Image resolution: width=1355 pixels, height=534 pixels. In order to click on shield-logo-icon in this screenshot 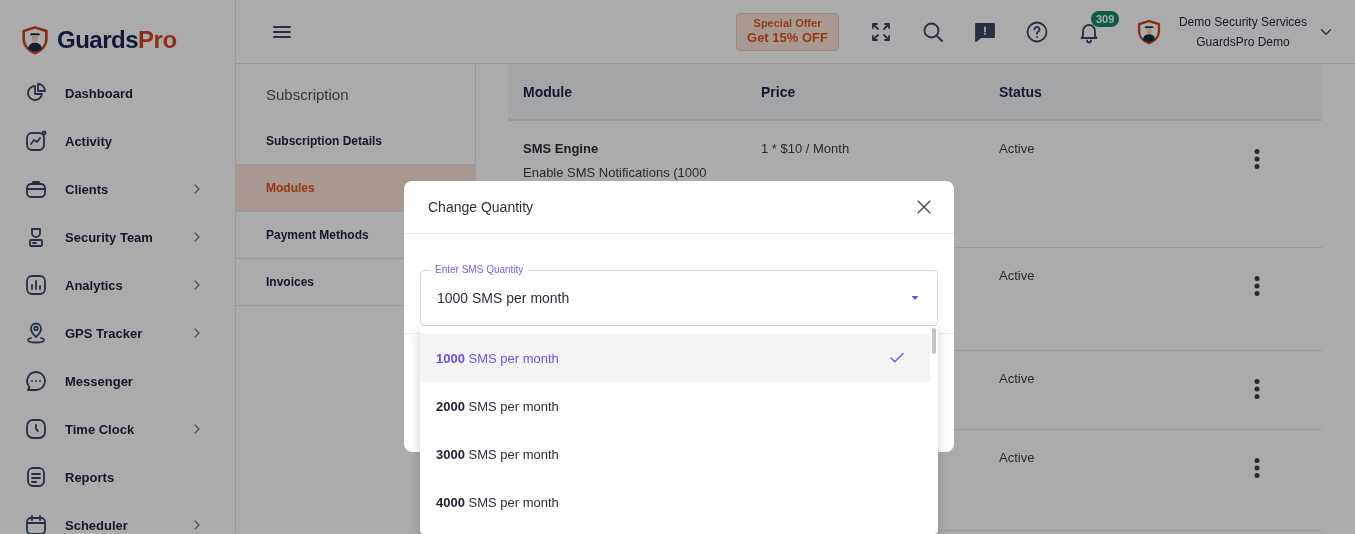, I will do `click(35, 40)`.